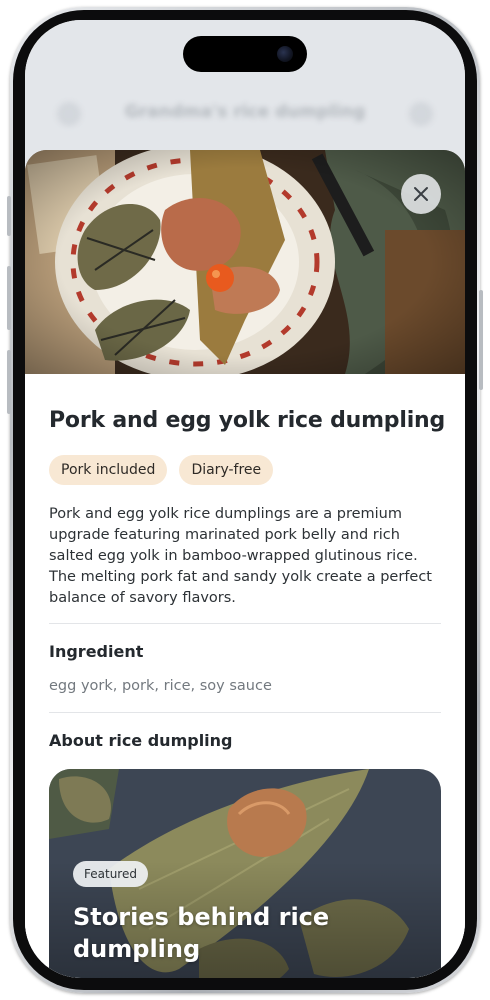  Describe the element at coordinates (421, 114) in the screenshot. I see `heart-icon` at that location.